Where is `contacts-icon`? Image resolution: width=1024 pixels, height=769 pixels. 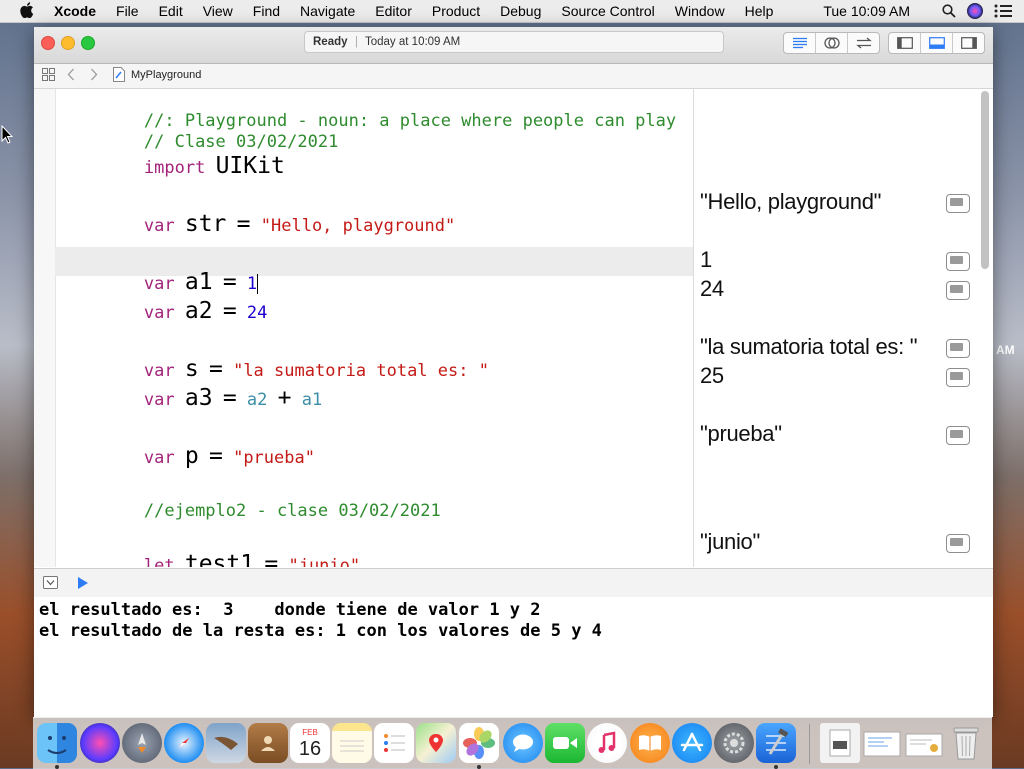
contacts-icon is located at coordinates (268, 743).